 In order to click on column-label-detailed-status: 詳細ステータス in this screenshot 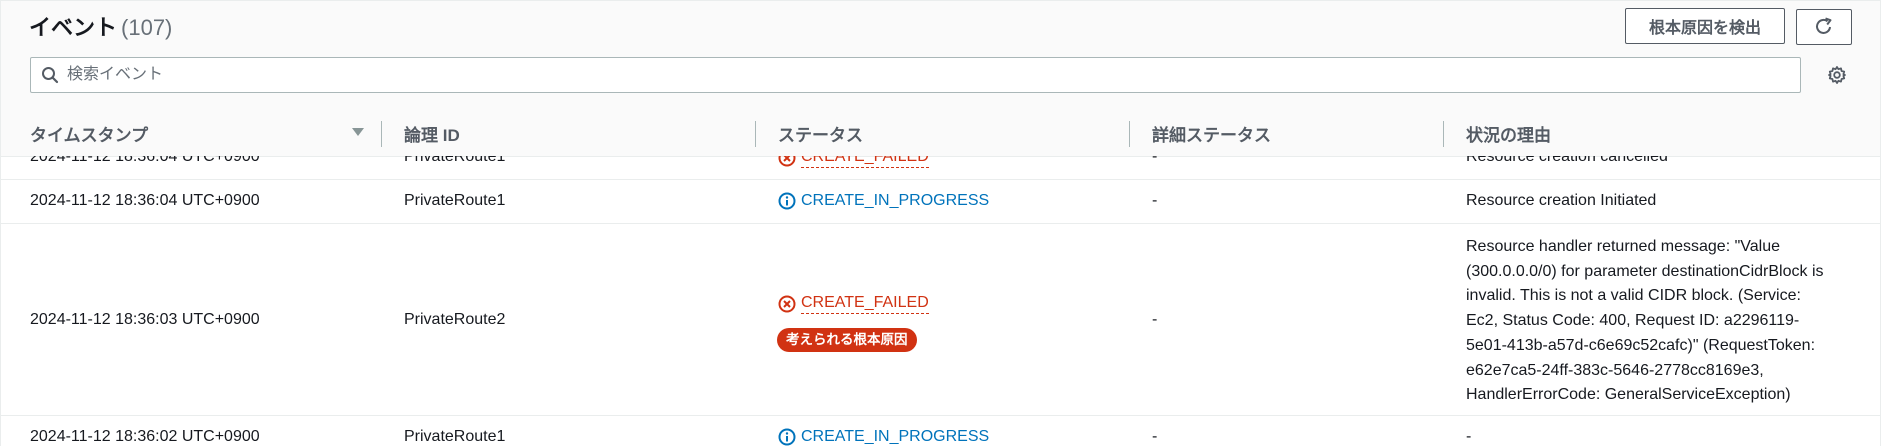, I will do `click(1211, 135)`.